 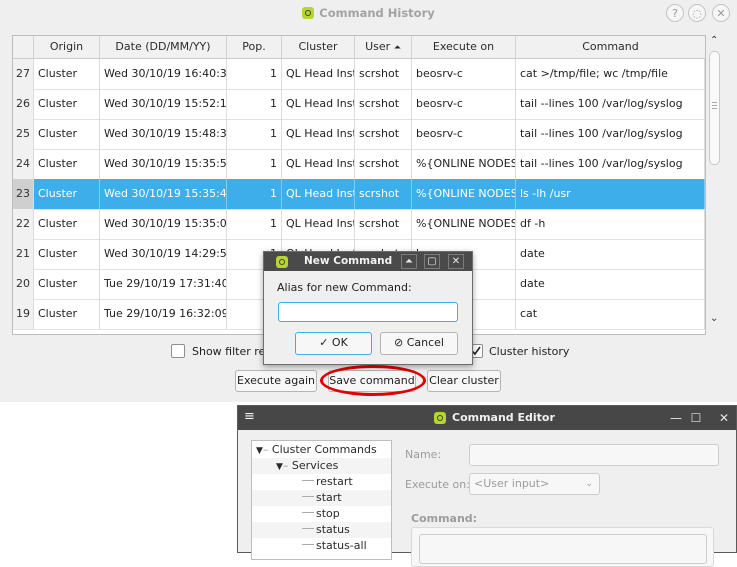 I want to click on dialog-title-bar: New Command ⏶ ▢ ✕, so click(x=368, y=261).